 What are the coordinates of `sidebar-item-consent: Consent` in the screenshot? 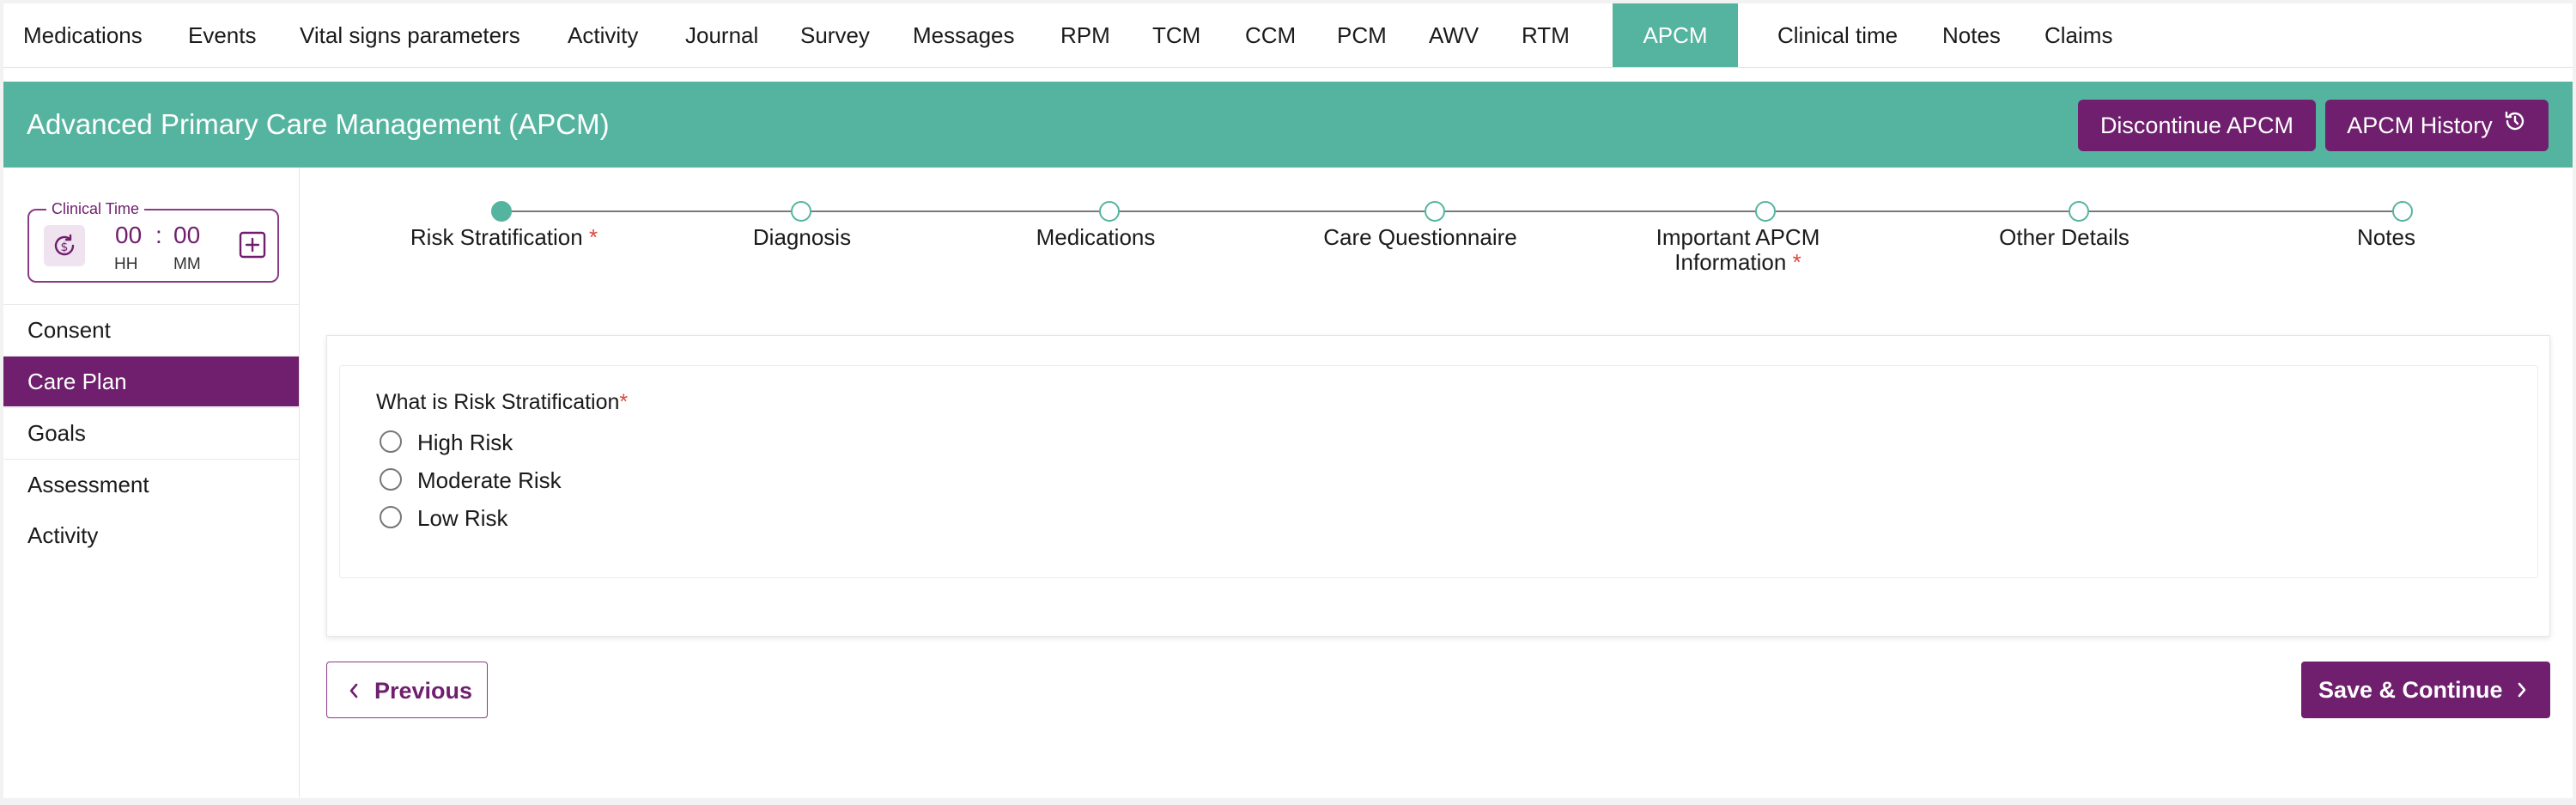 It's located at (151, 329).